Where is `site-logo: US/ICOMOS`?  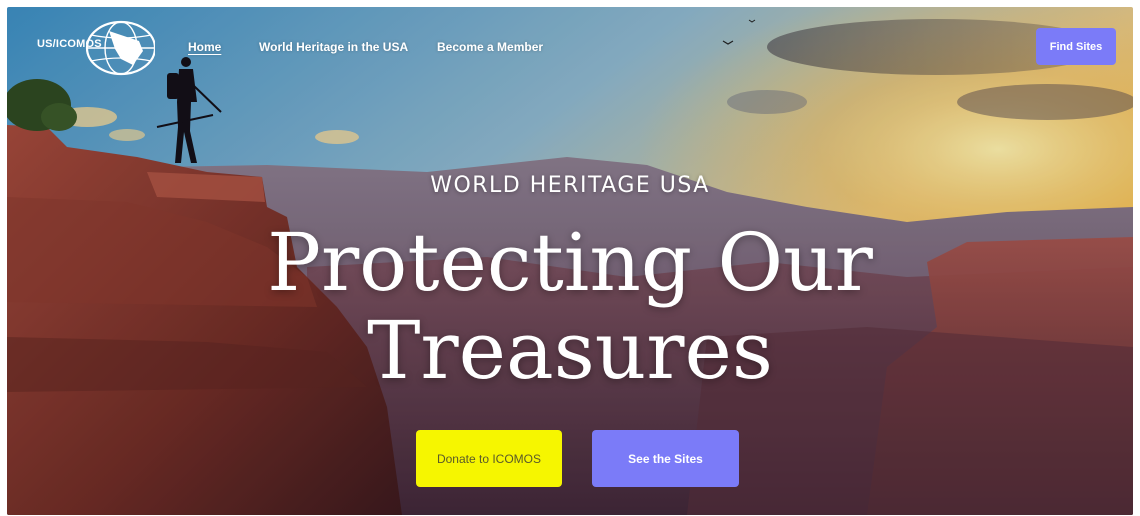 site-logo: US/ICOMOS is located at coordinates (92, 48).